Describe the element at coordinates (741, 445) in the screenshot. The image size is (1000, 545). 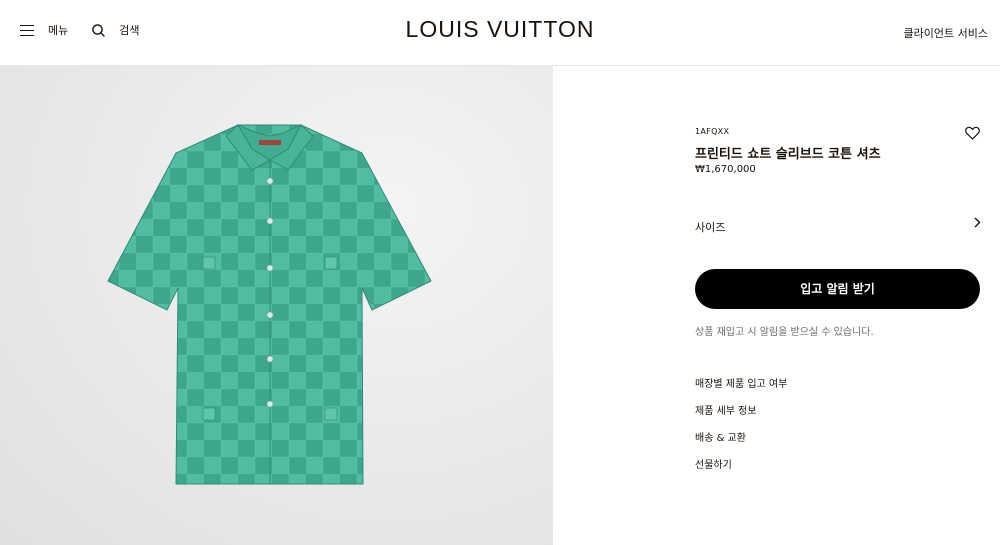
I see `shipping-returns-link: 배송 & 교환` at that location.